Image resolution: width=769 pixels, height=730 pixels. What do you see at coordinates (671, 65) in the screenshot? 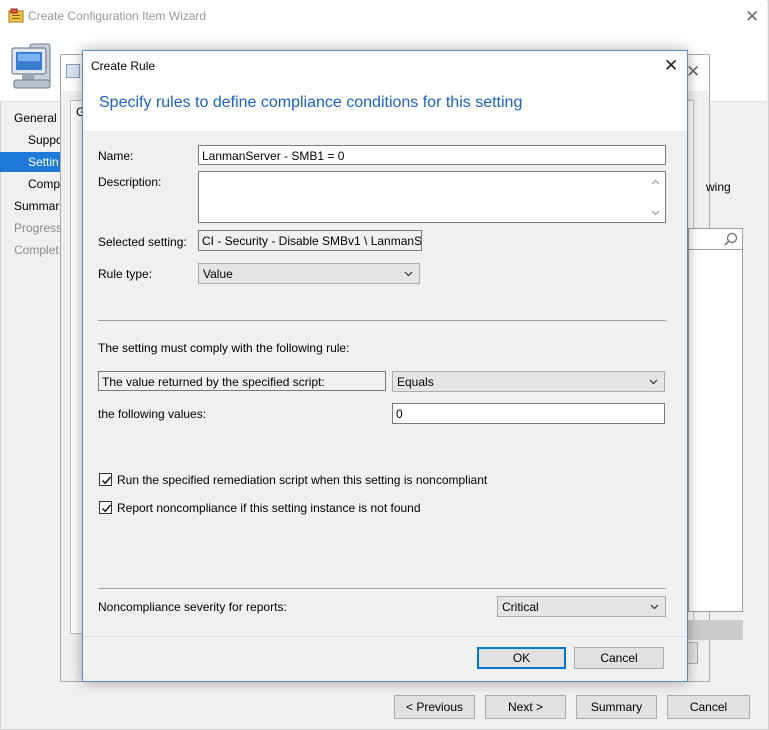
I see `dialog-close-icon: ✕` at bounding box center [671, 65].